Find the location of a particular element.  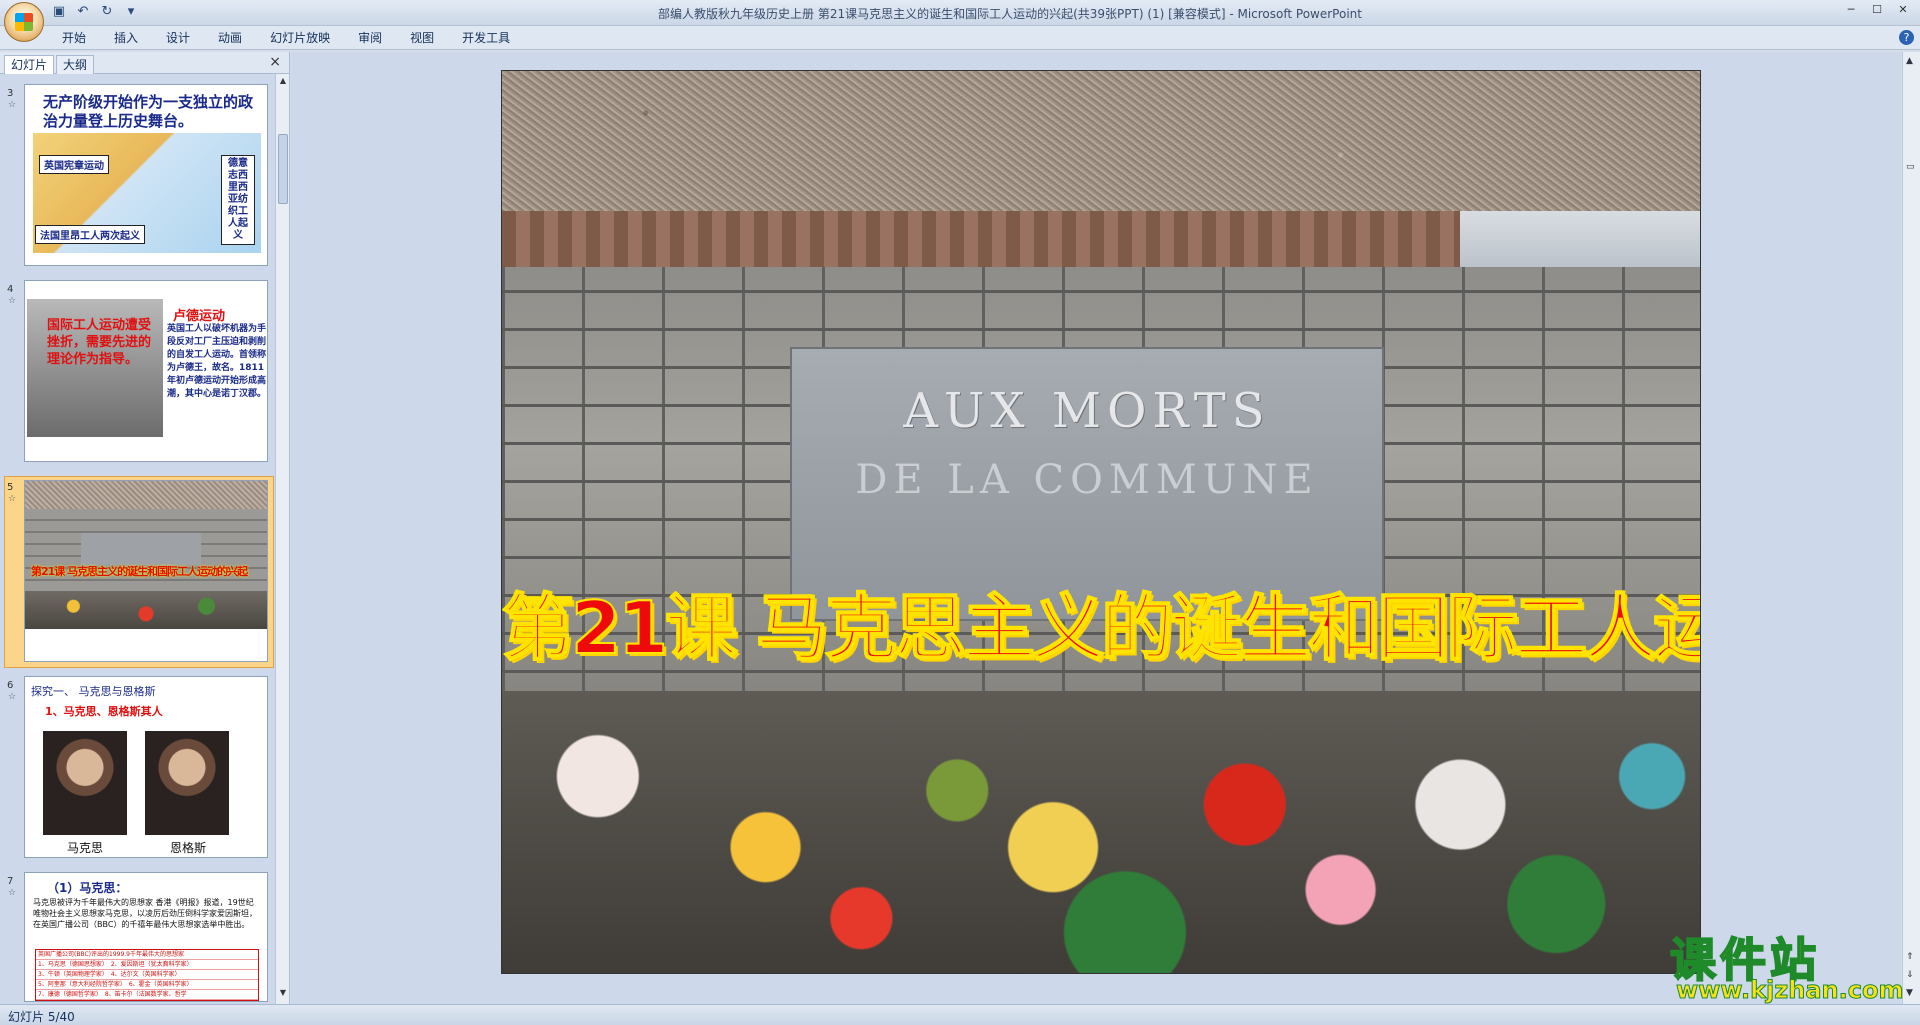

watermark-url: www.kjzhan.com is located at coordinates (1789, 990).